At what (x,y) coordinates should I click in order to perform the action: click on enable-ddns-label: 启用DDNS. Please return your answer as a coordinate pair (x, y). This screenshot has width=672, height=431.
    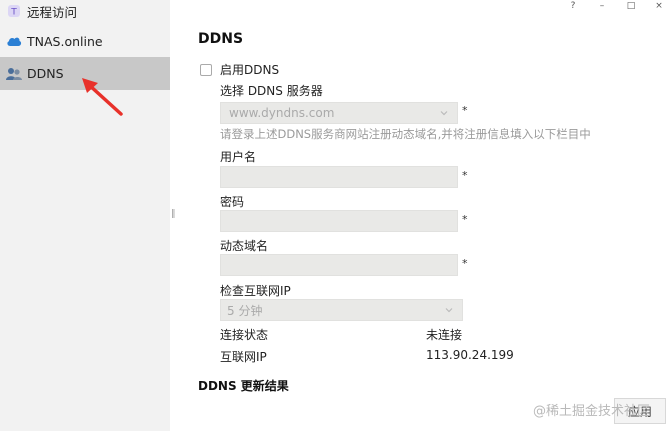
    Looking at the image, I should click on (250, 70).